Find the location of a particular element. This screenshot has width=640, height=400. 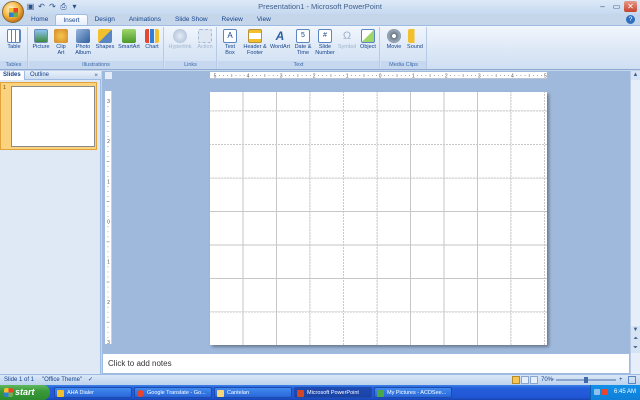

clip-art-button: Clip Art is located at coordinates (61, 42).